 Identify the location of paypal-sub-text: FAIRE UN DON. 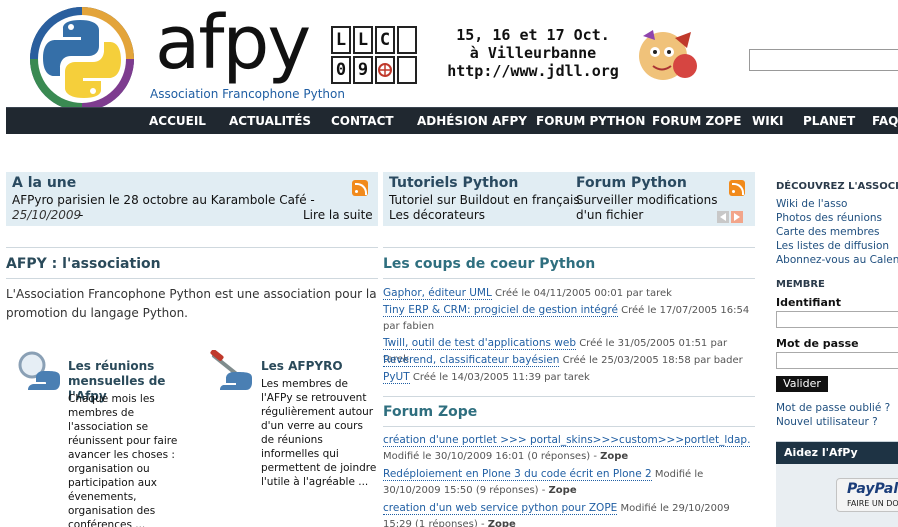
(872, 503).